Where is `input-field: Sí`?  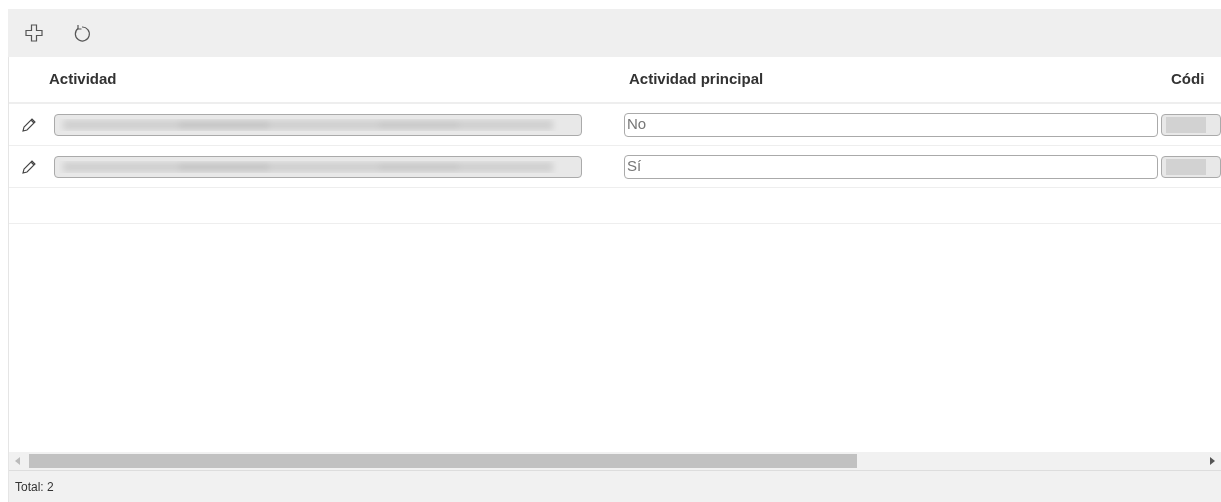
input-field: Sí is located at coordinates (890, 166).